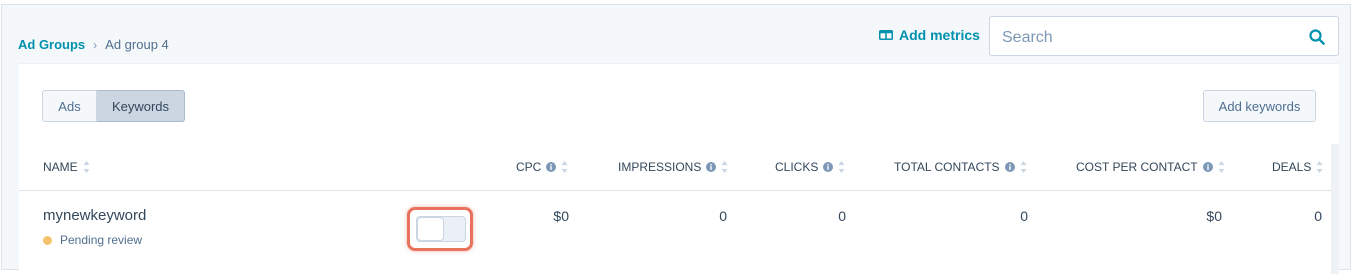  I want to click on cell-cost-per-contact: $0, so click(1214, 216).